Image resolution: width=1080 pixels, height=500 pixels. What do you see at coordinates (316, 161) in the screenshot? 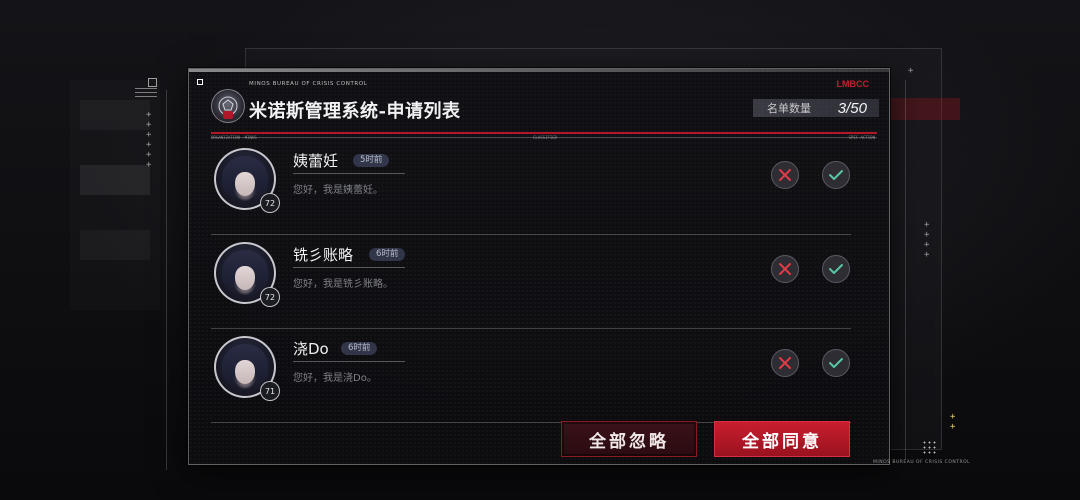
I see `requester-name: 姨蕾妊` at bounding box center [316, 161].